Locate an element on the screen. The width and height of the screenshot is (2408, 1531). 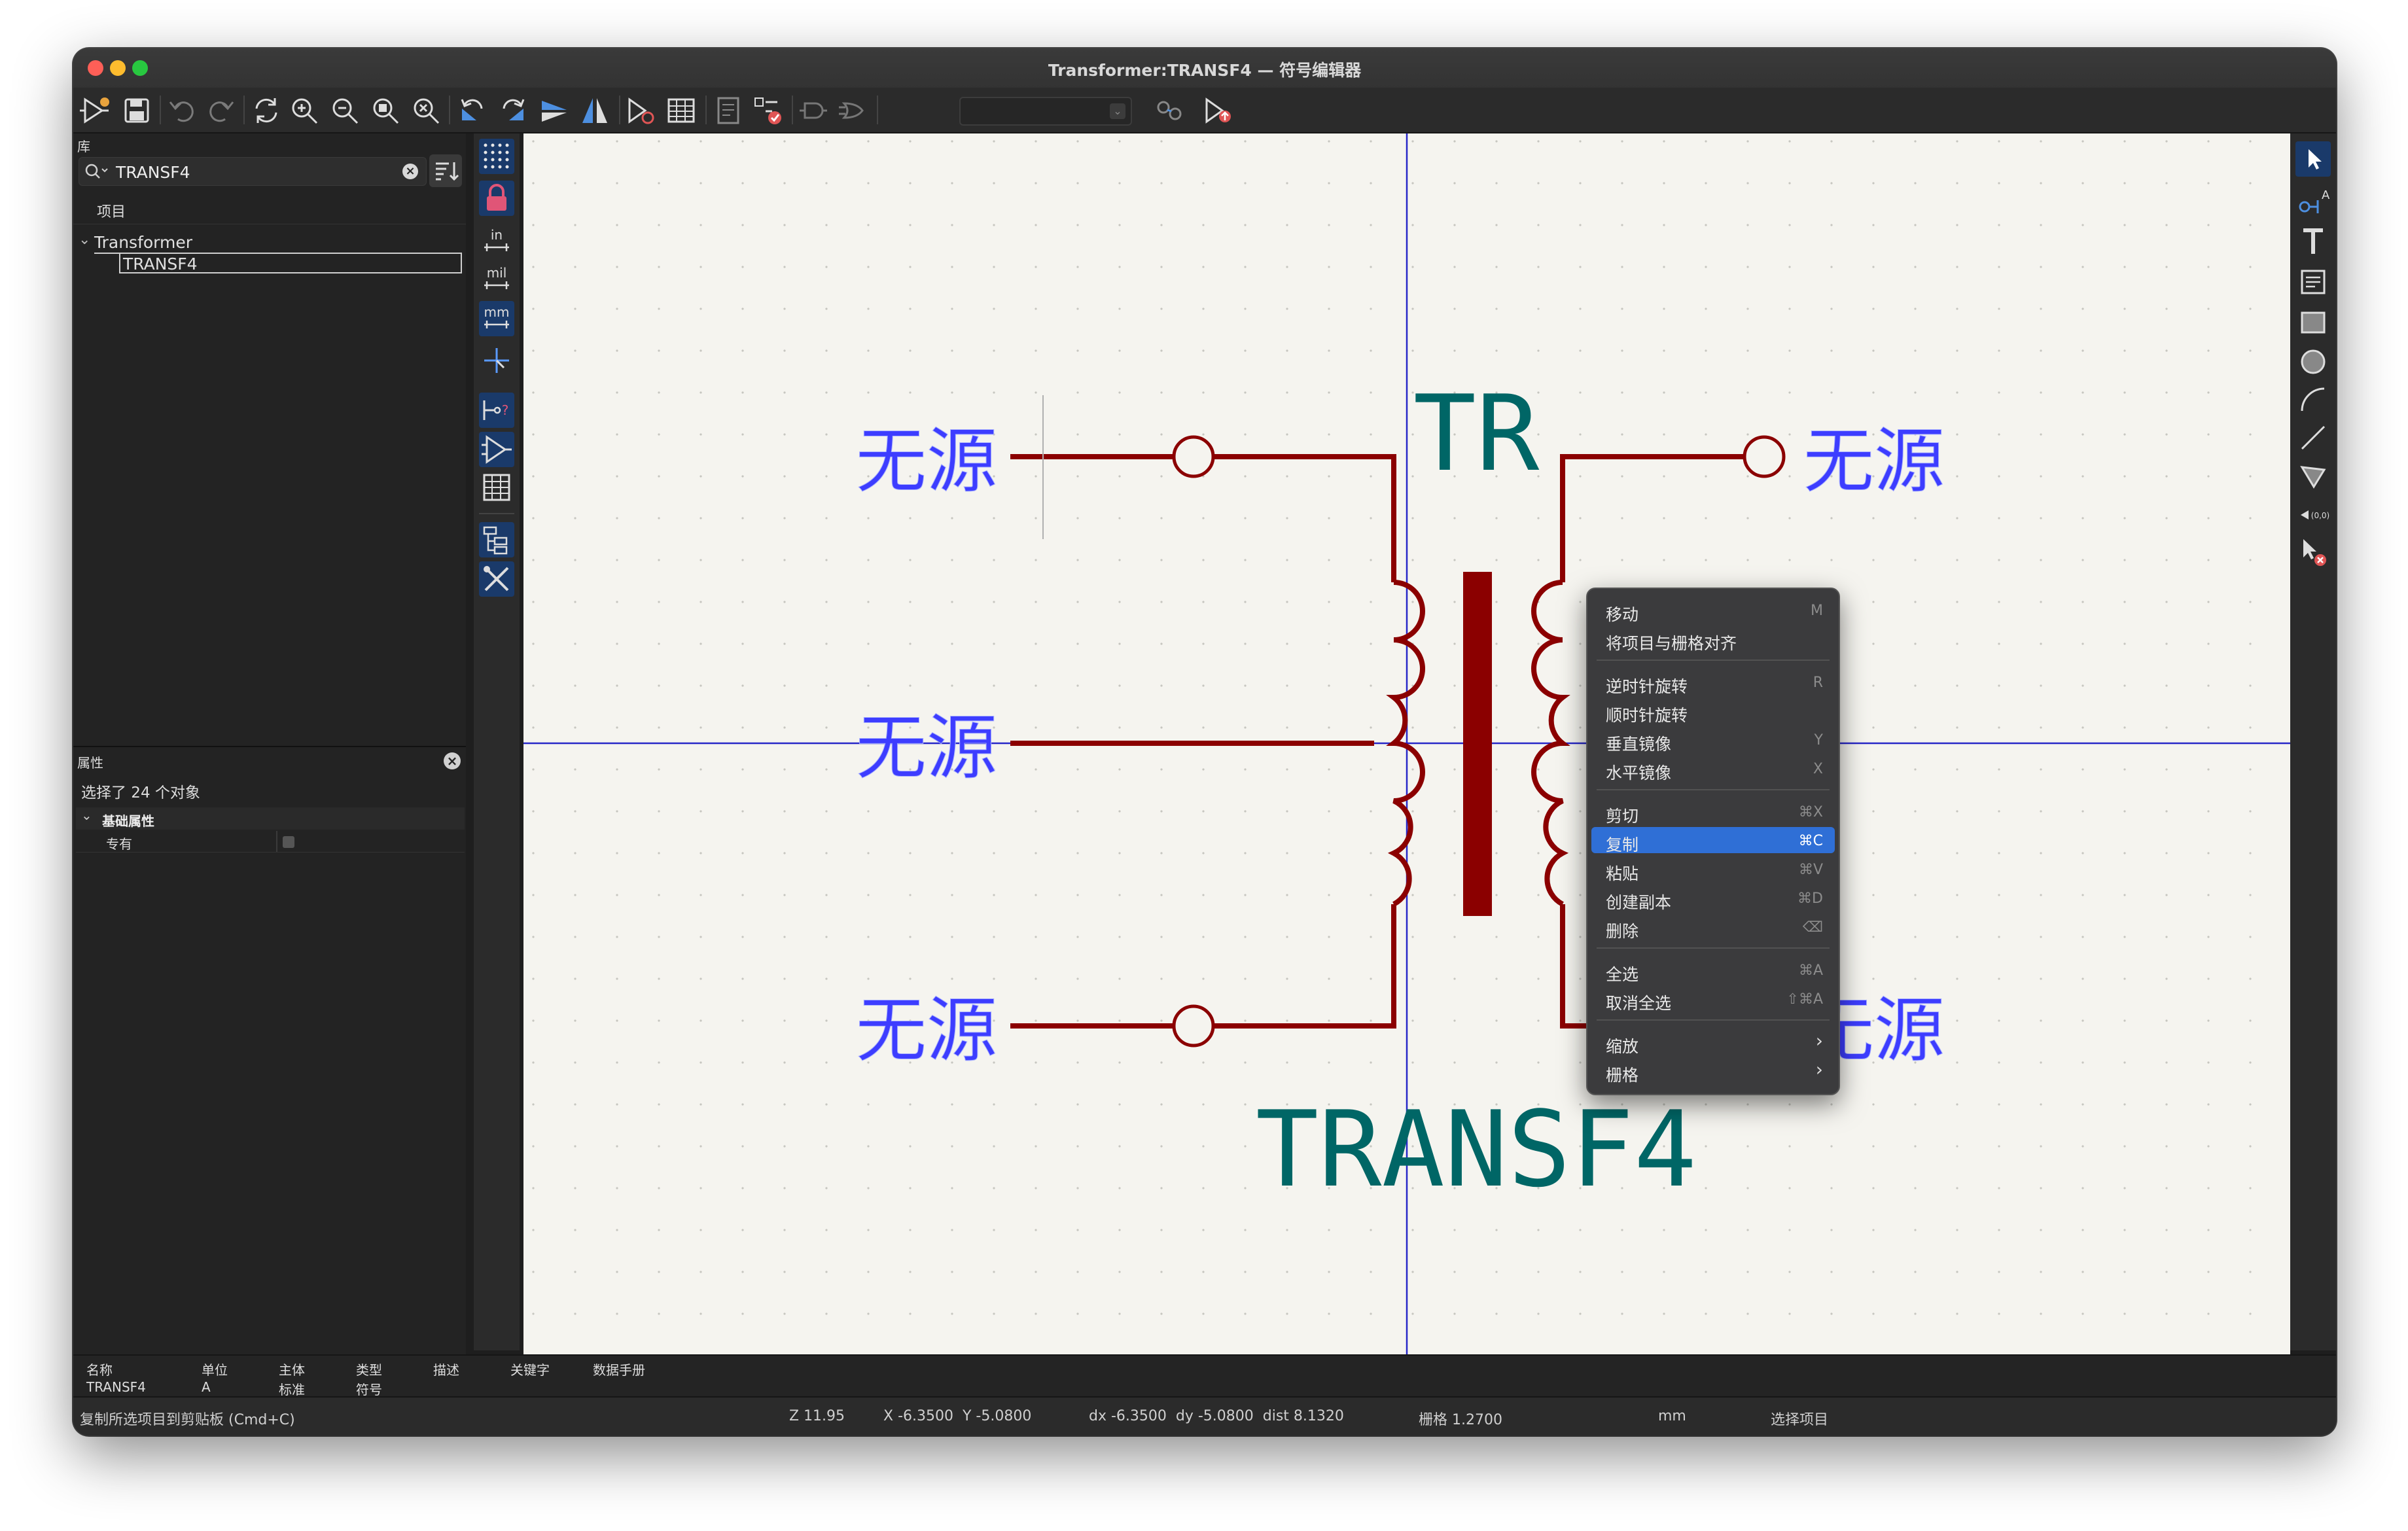
rotate-cw-icon is located at coordinates (513, 110).